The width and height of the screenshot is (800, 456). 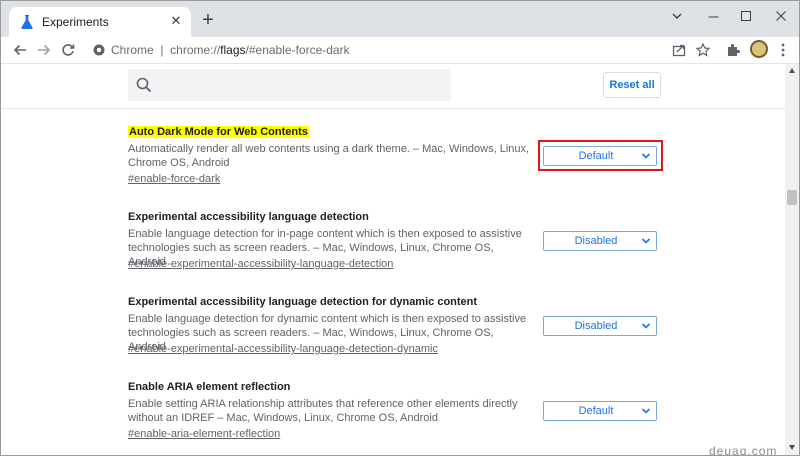 What do you see at coordinates (743, 450) in the screenshot?
I see `watermark-text: deuaq.com` at bounding box center [743, 450].